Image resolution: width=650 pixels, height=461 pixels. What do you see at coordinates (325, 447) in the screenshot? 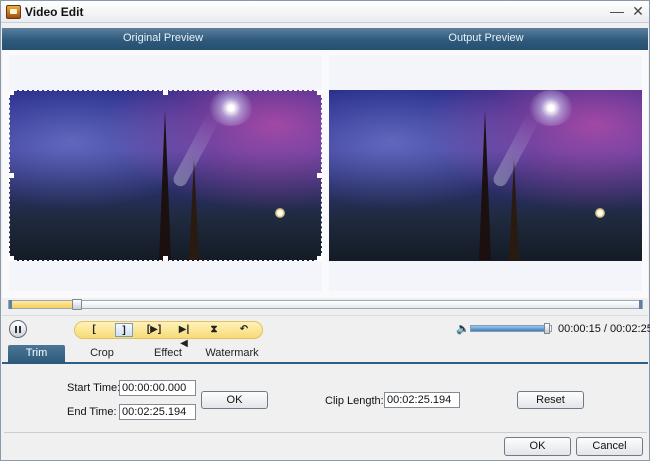
I see `dialog-footer: OK Cancel` at bounding box center [325, 447].